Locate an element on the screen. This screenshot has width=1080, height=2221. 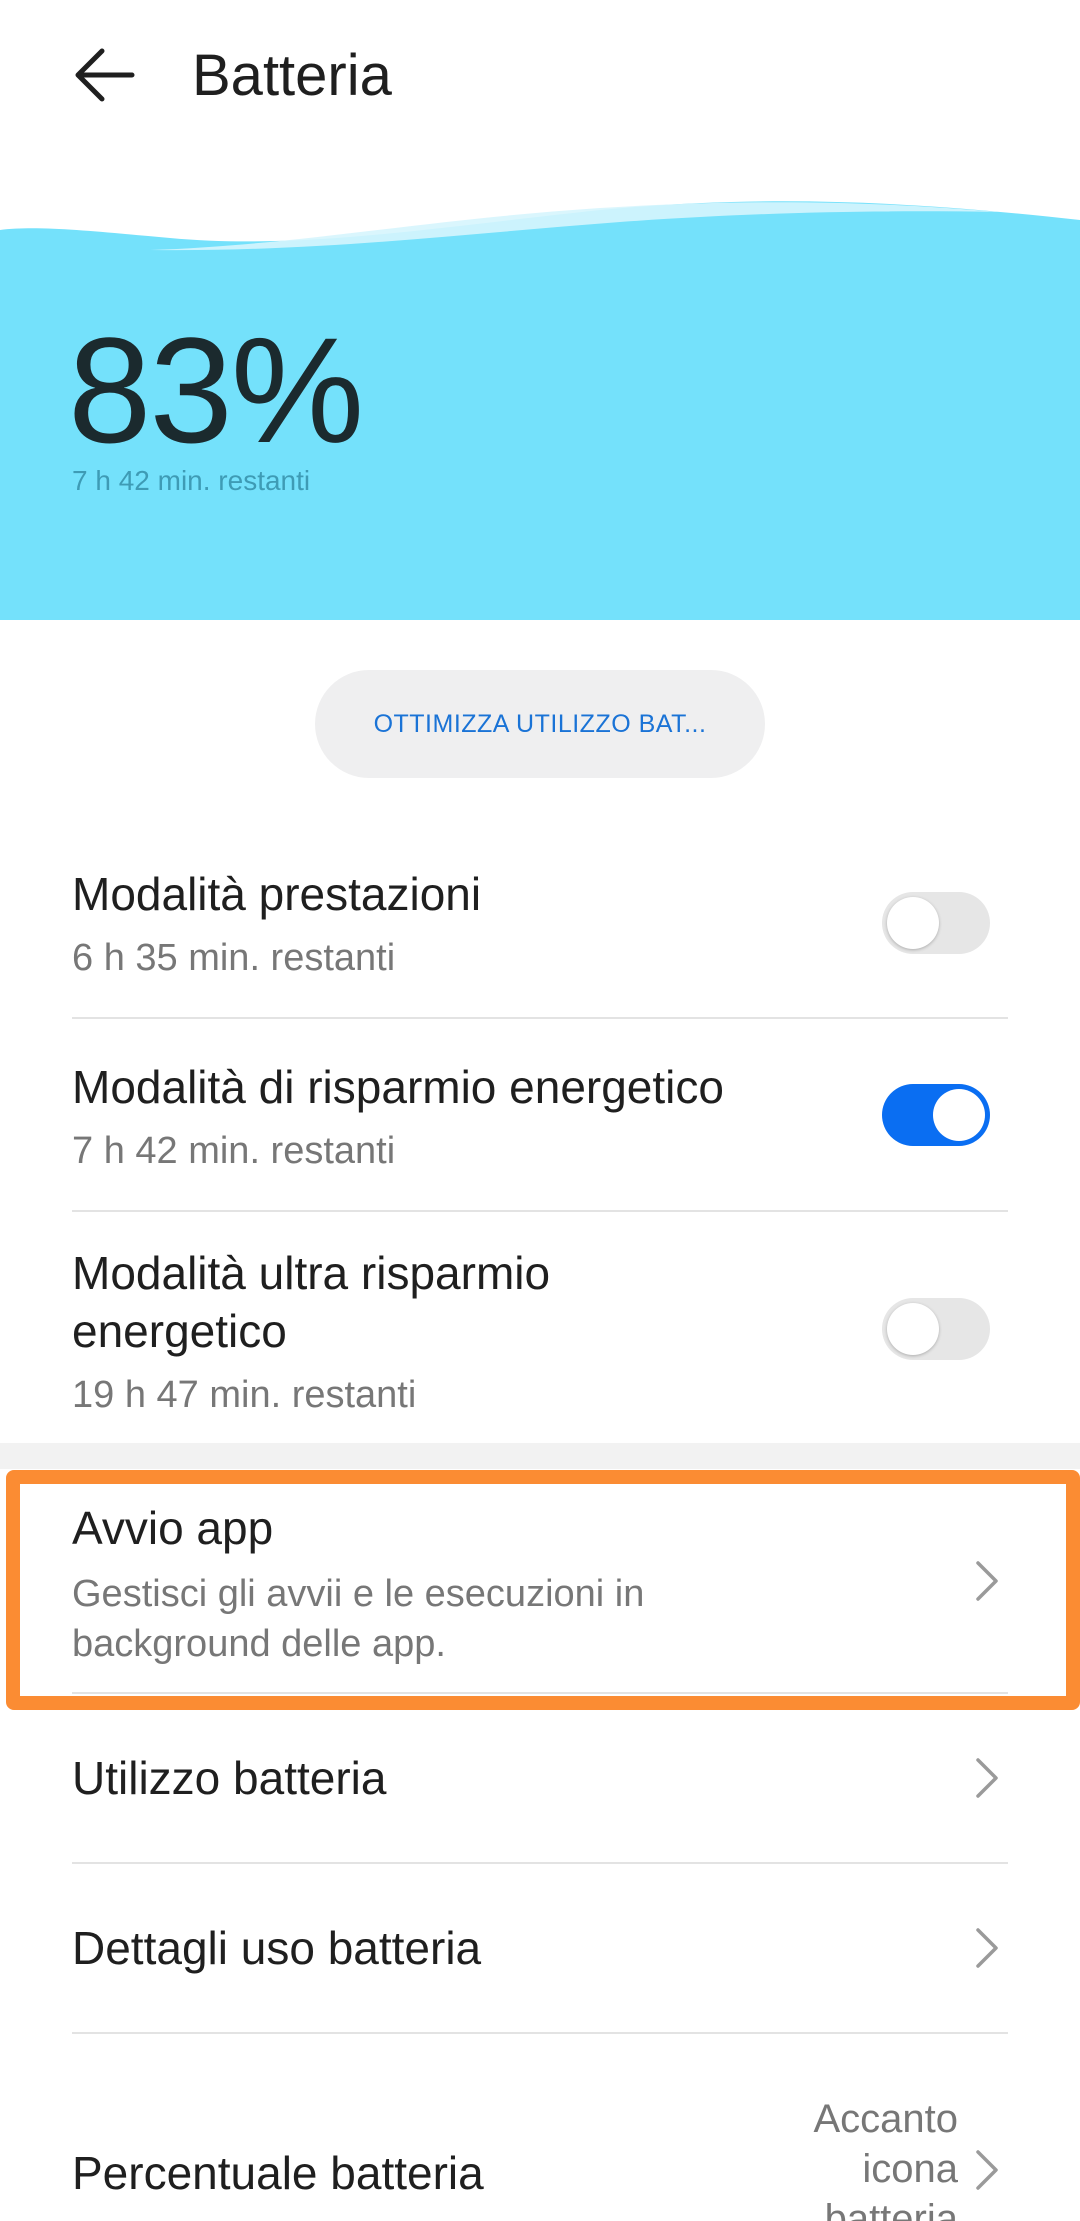
power-saving-mode-subtitle: 7 h 42 min. restanti is located at coordinates (234, 1151).